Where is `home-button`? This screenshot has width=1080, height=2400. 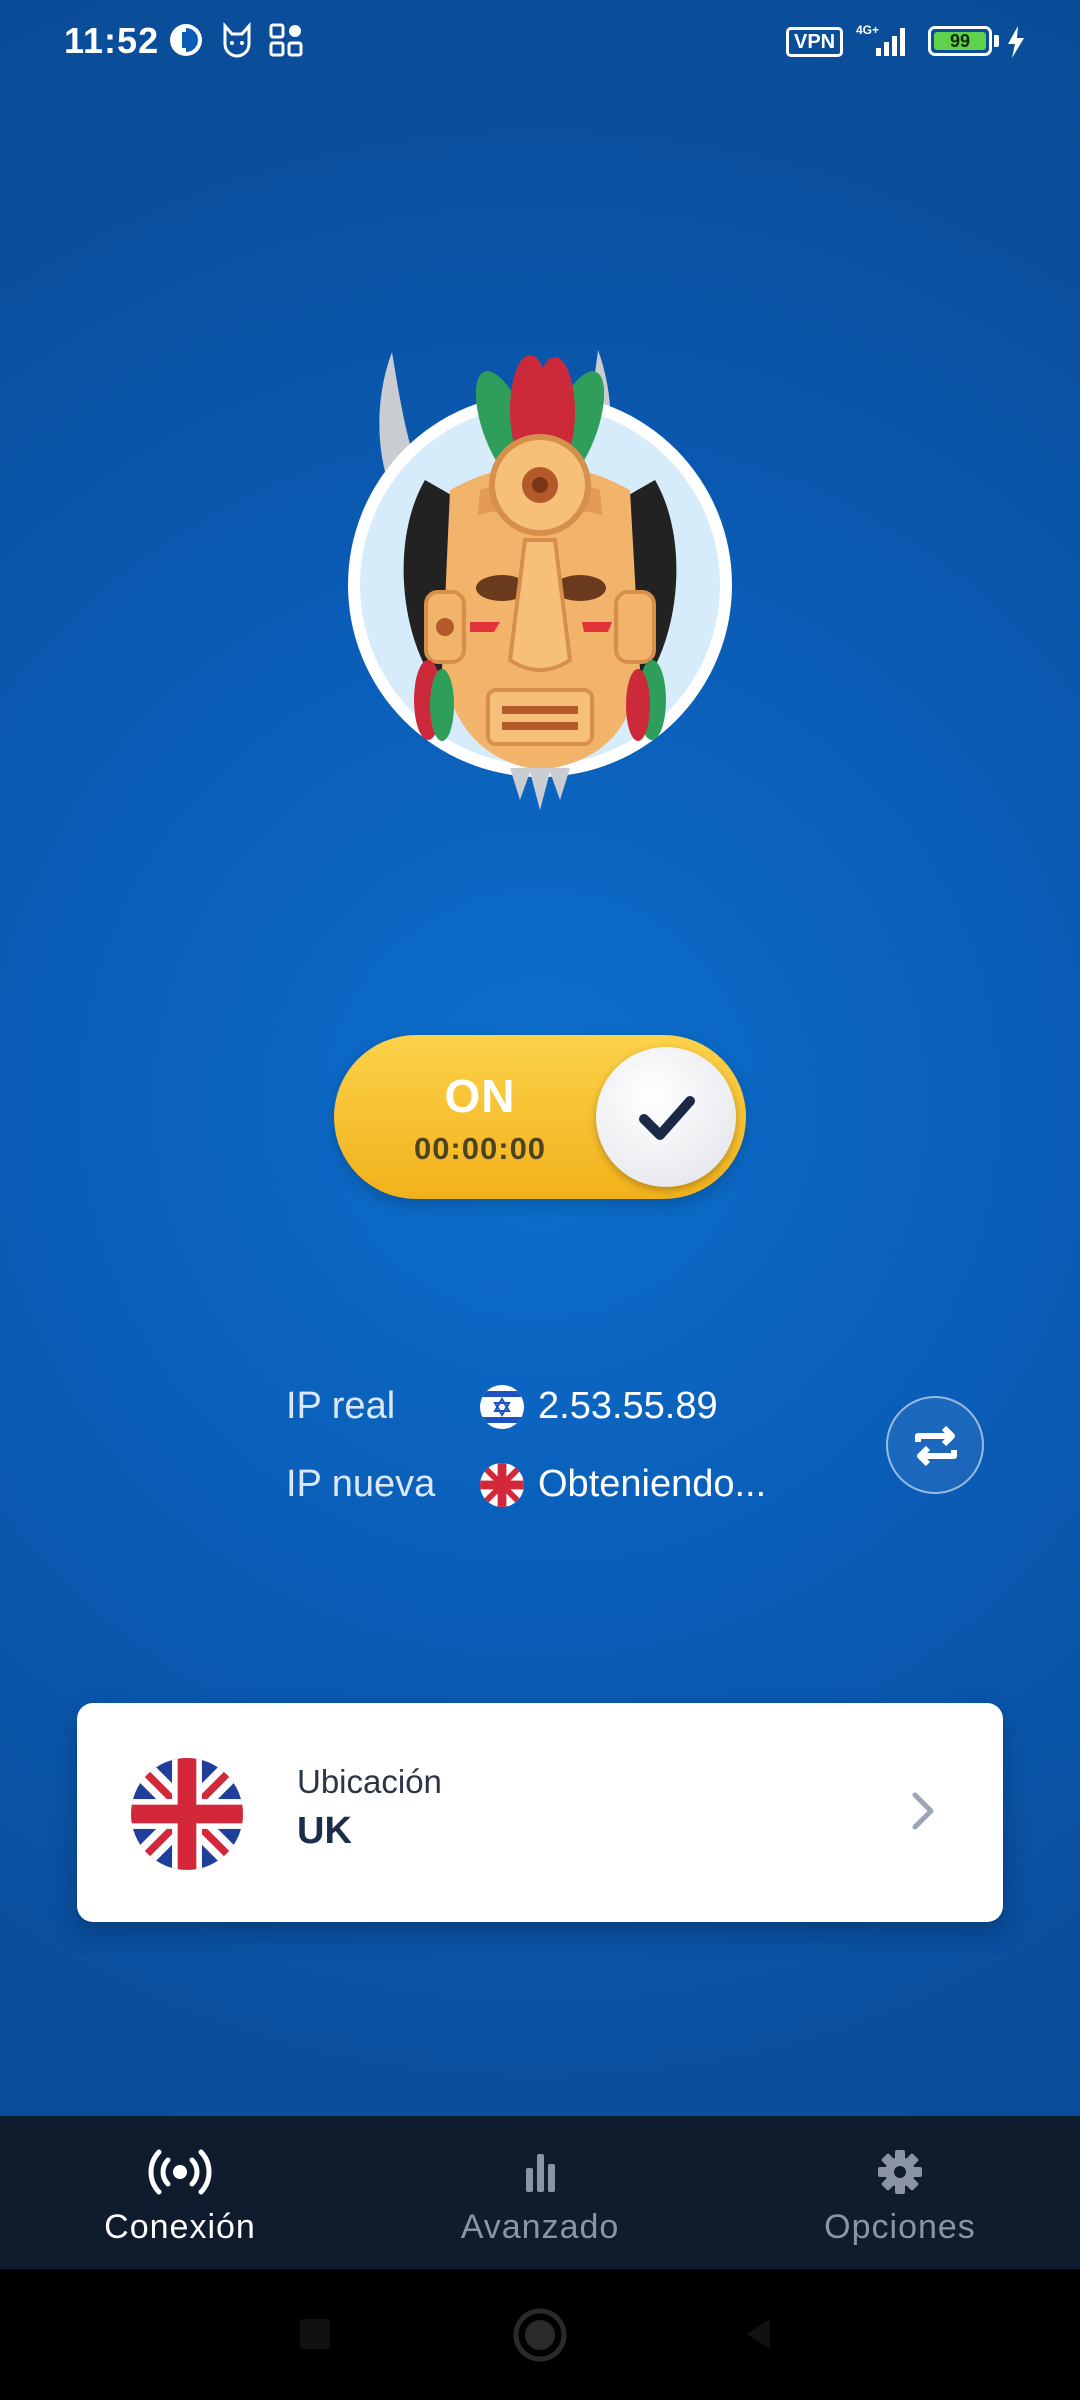 home-button is located at coordinates (540, 2335).